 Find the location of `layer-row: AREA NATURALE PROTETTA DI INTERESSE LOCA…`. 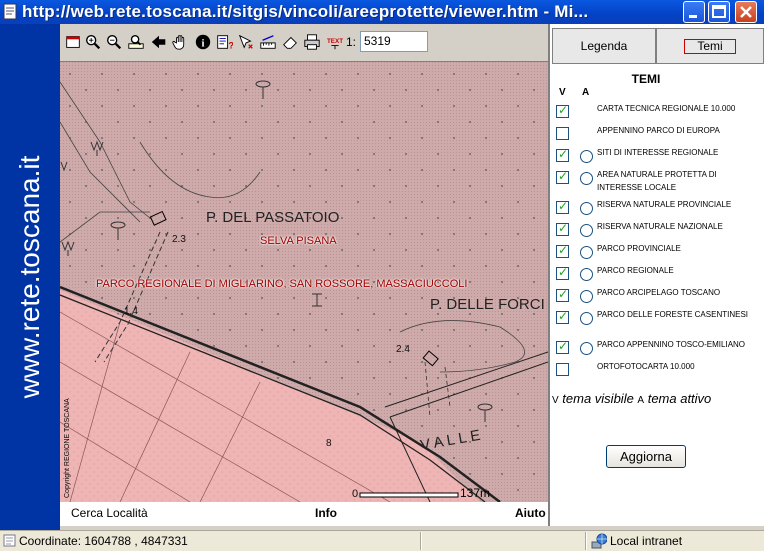

layer-row: AREA NATURALE PROTETTA DI INTERESSE LOCA… is located at coordinates (659, 181).